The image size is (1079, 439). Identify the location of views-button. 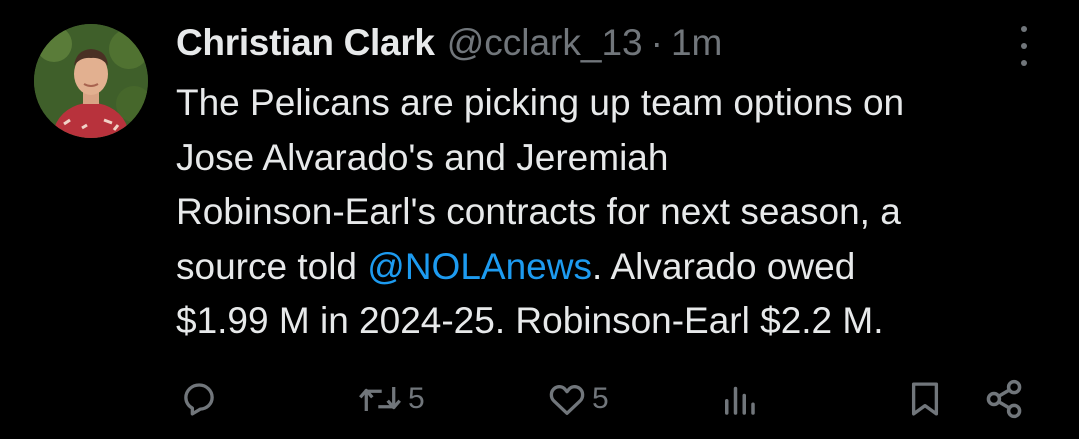
(739, 399).